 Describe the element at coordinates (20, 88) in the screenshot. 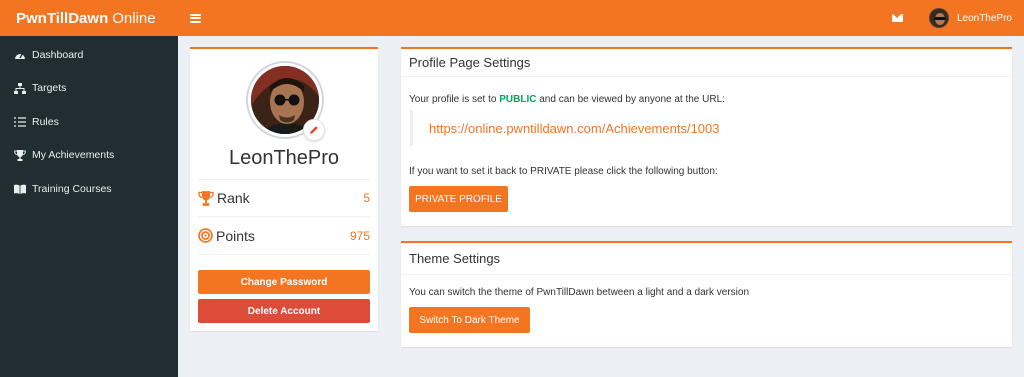

I see `sitemap-icon` at that location.